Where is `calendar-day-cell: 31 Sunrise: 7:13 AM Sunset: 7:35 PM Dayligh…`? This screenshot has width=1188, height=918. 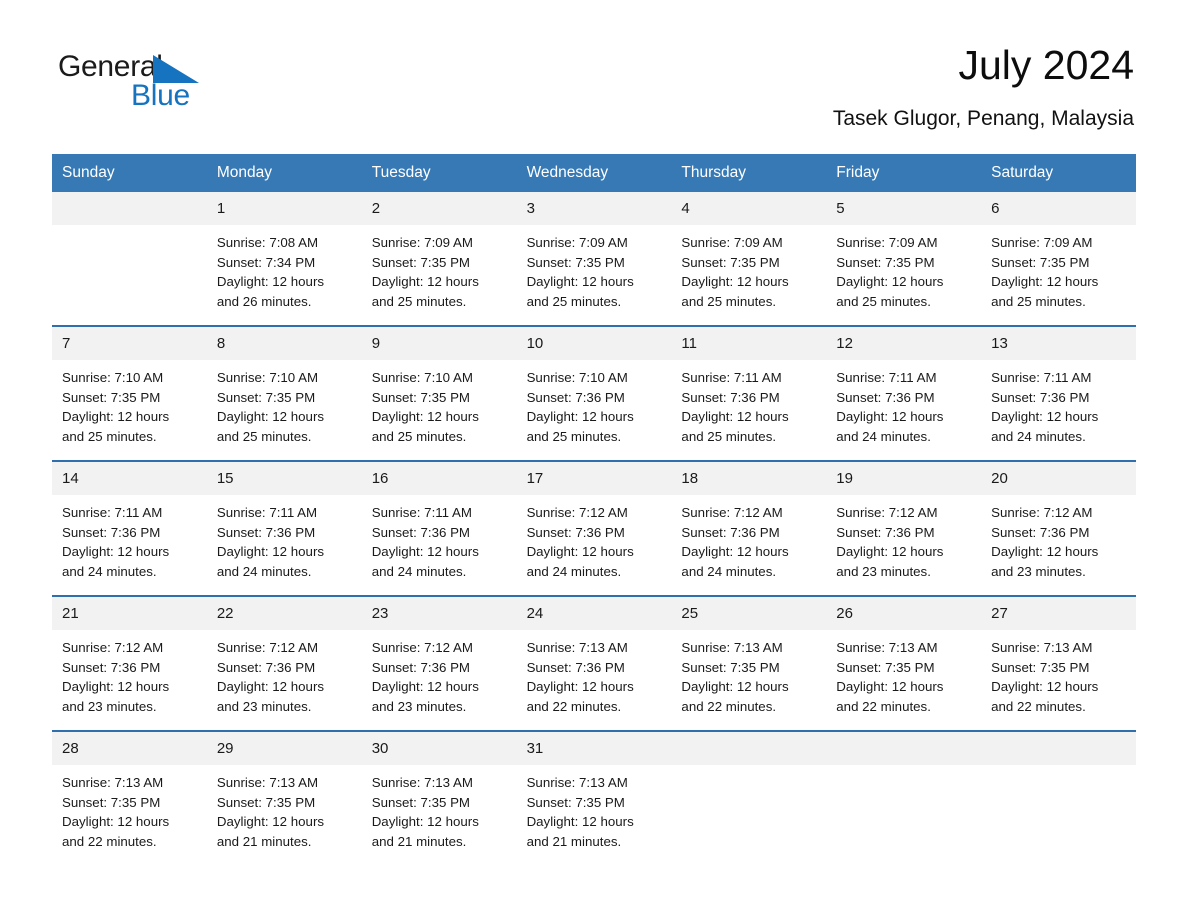
calendar-day-cell: 31 Sunrise: 7:13 AM Sunset: 7:35 PM Dayligh… is located at coordinates (594, 793).